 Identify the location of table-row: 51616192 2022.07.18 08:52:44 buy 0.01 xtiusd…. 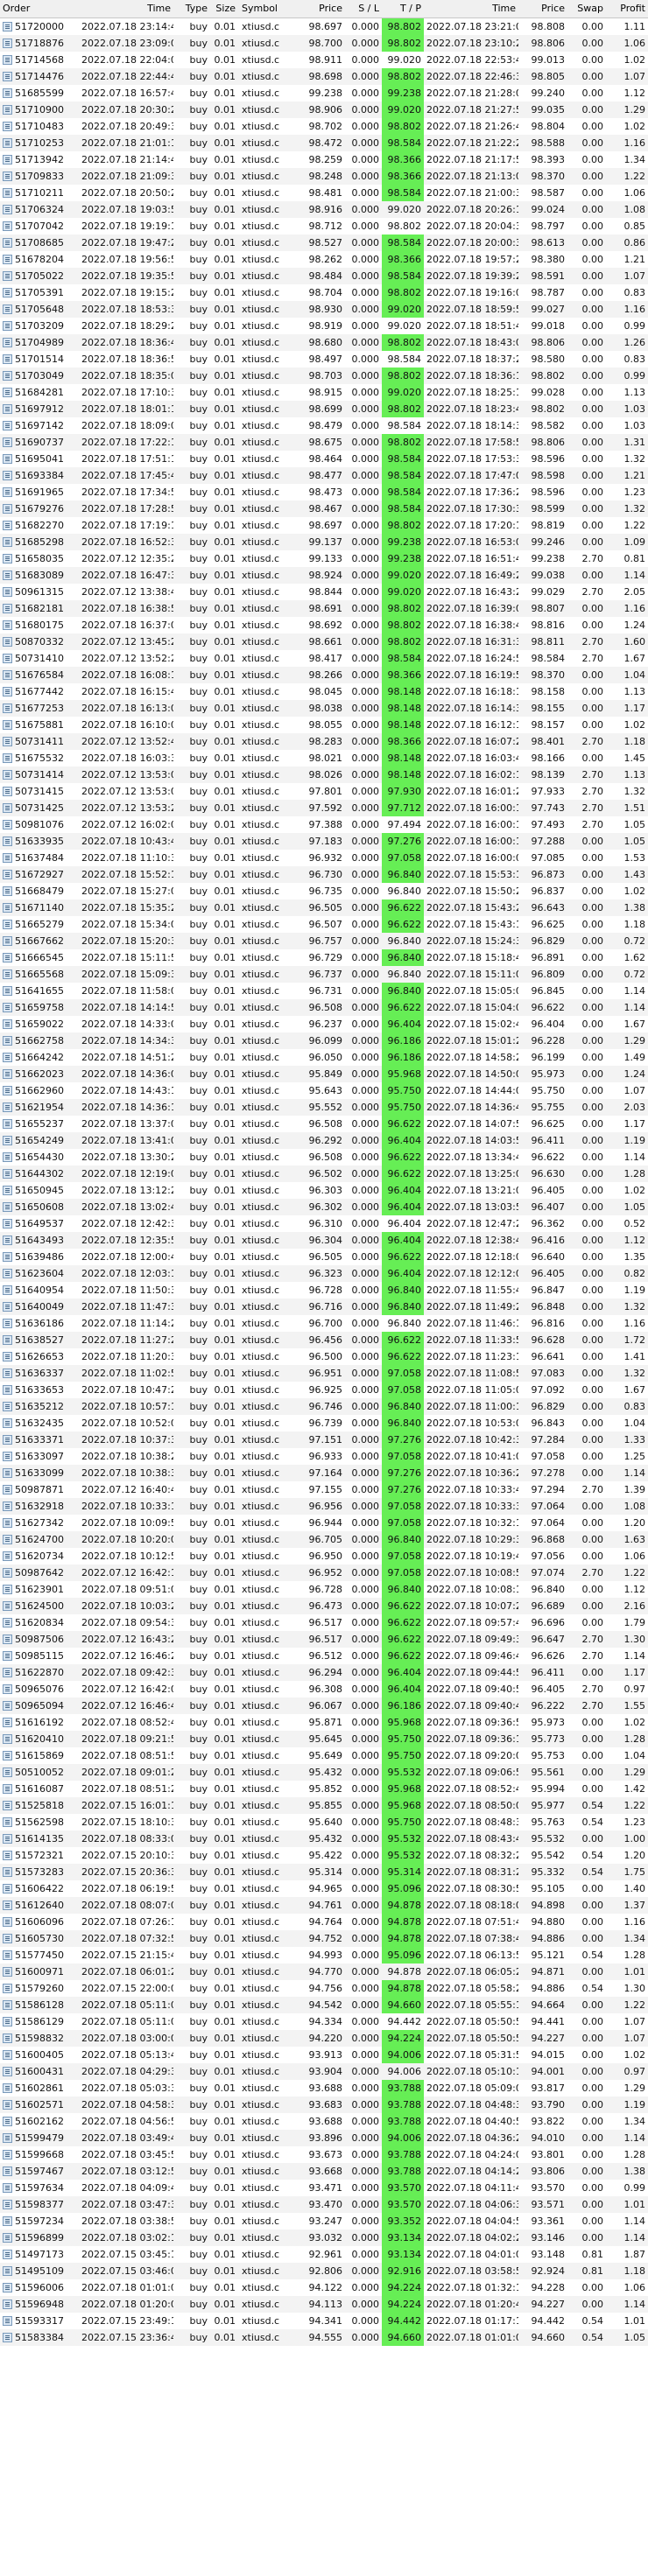
(324, 1722).